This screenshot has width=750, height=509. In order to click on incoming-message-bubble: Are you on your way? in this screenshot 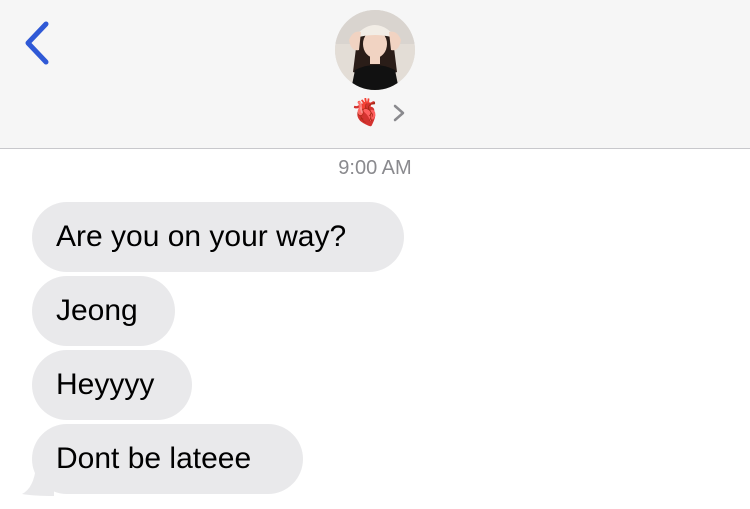, I will do `click(218, 237)`.